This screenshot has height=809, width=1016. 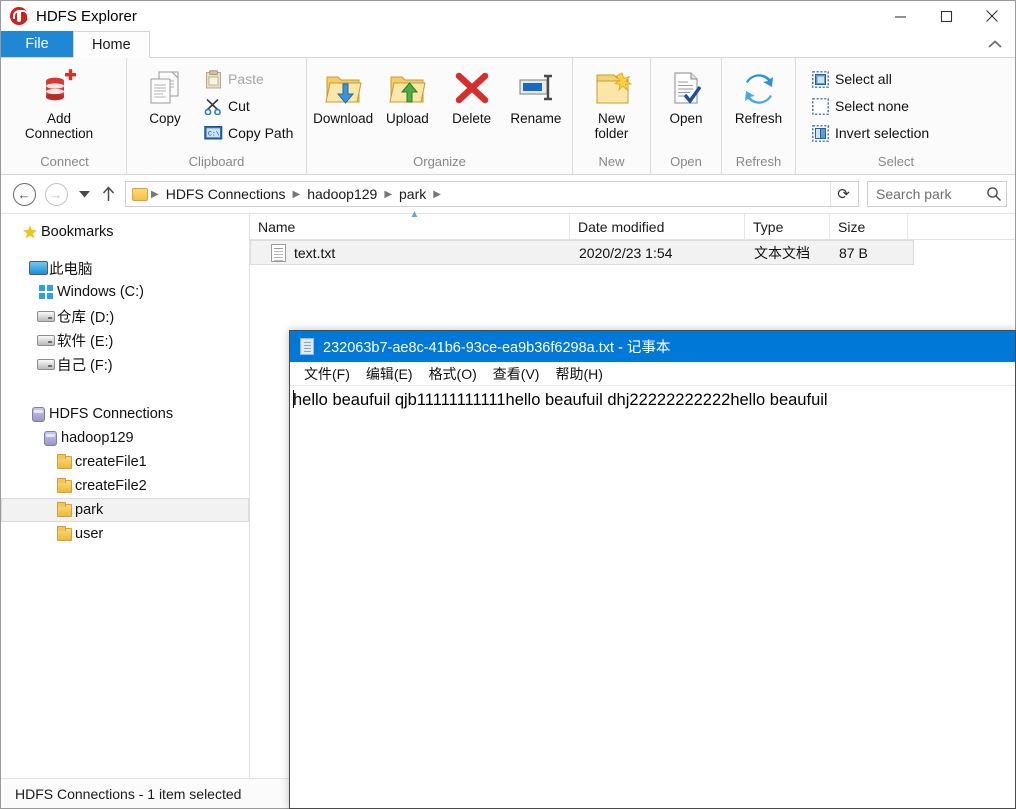 What do you see at coordinates (931, 194) in the screenshot?
I see `search-input: Search park` at bounding box center [931, 194].